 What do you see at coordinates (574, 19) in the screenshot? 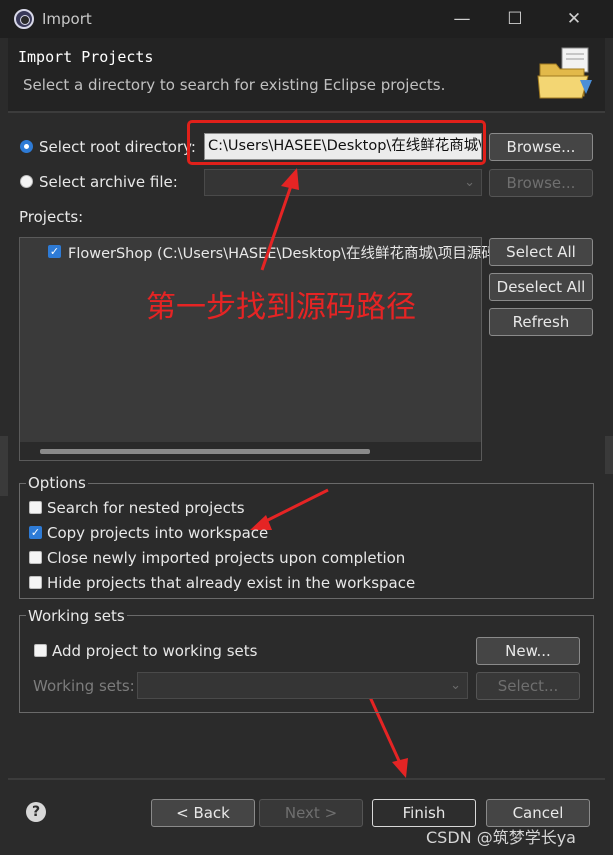
I see `close-icon: ✕` at bounding box center [574, 19].